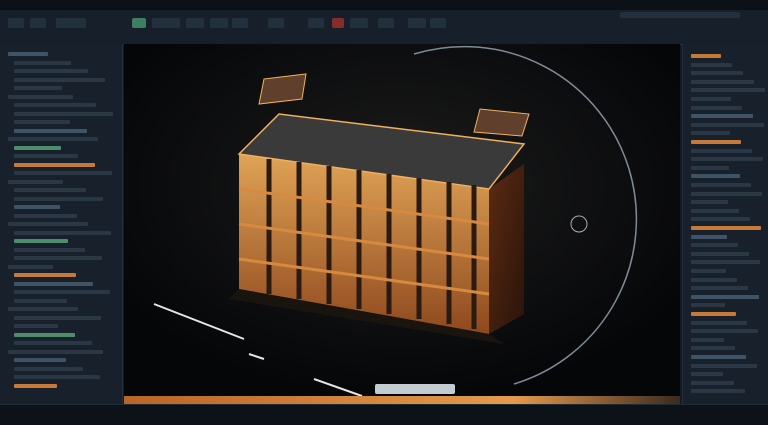 Image resolution: width=768 pixels, height=425 pixels. Describe the element at coordinates (680, 15) in the screenshot. I see `window-controls` at that location.